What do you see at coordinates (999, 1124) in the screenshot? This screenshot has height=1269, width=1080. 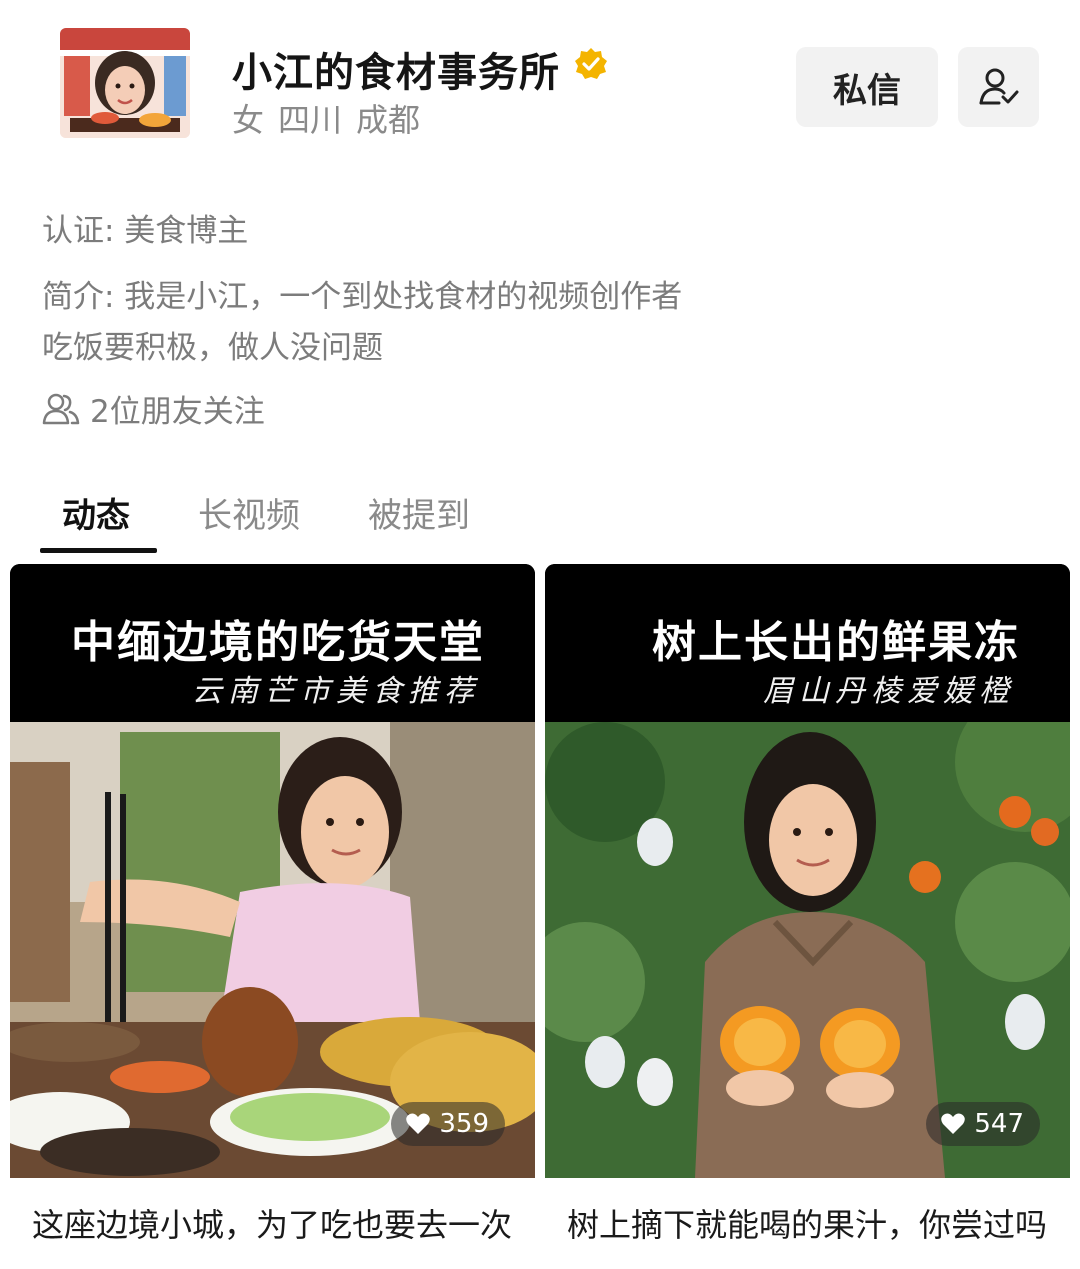 I see `like-count: 547` at bounding box center [999, 1124].